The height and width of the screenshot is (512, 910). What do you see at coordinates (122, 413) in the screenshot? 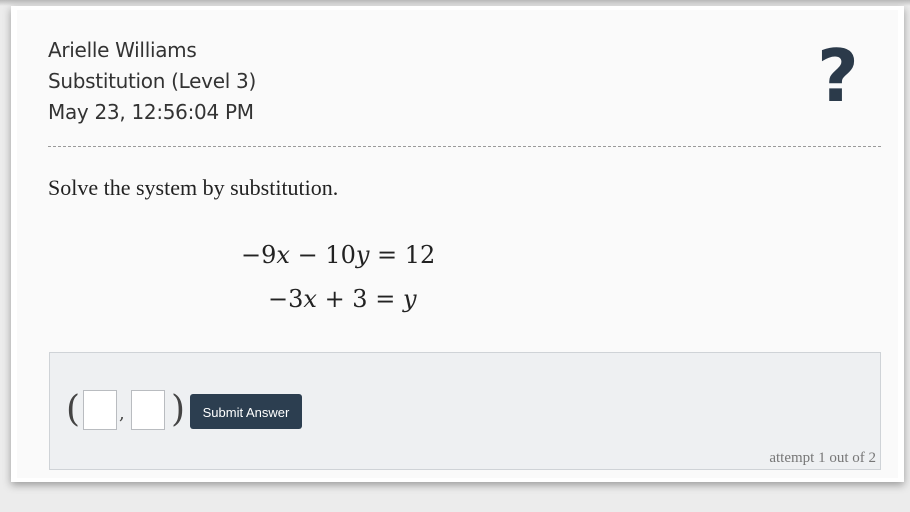
I see `comma: ,` at bounding box center [122, 413].